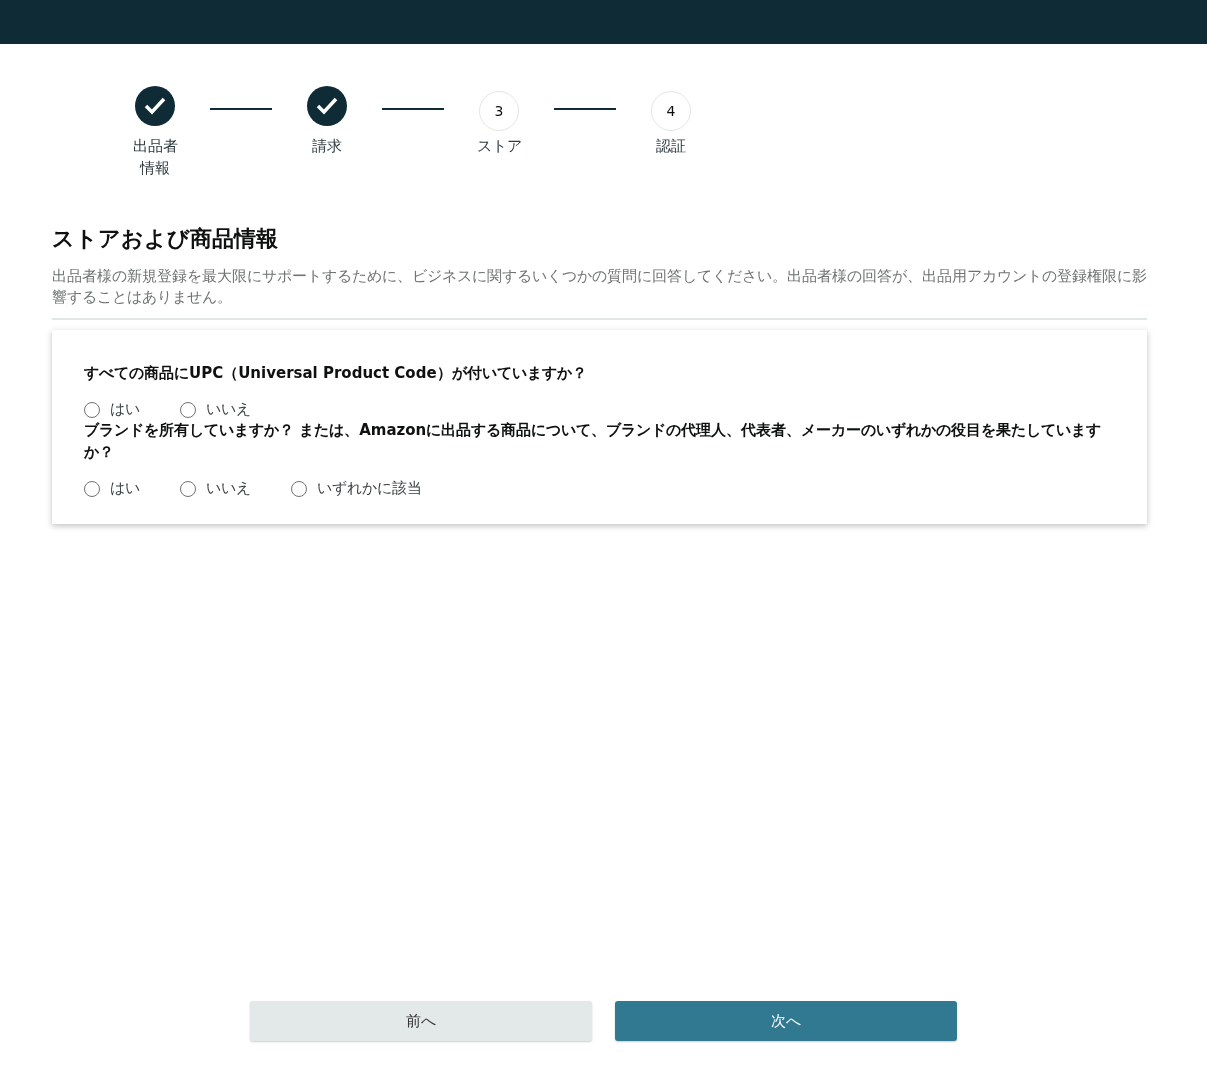 The width and height of the screenshot is (1207, 1076). Describe the element at coordinates (593, 441) in the screenshot. I see `question-text: ブランドを所有していますか？ または、Amazonに出品する商品について、ブランドの代理人、代表者、メーカーのいずれかの役目を果たしていますか？` at that location.